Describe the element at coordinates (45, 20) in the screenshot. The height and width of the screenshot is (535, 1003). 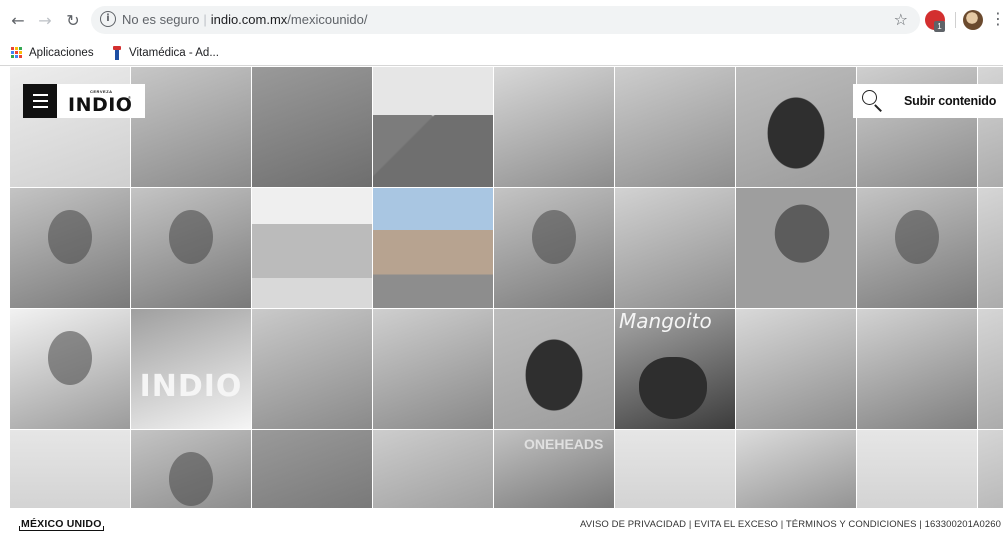
I see `forward-arrow-icon: →` at that location.